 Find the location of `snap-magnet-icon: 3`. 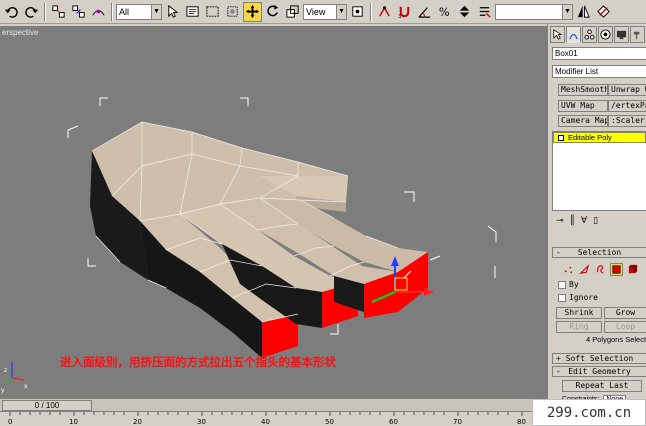

snap-magnet-icon: 3 is located at coordinates (404, 12).